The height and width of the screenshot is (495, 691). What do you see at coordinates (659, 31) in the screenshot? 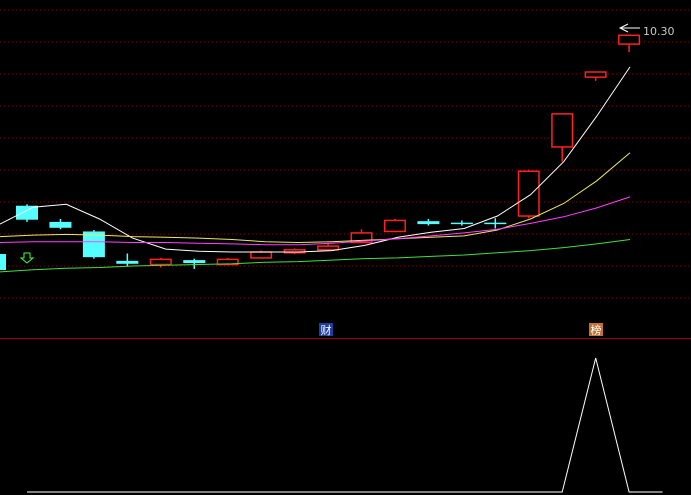
I see `price-label: 10.30` at bounding box center [659, 31].